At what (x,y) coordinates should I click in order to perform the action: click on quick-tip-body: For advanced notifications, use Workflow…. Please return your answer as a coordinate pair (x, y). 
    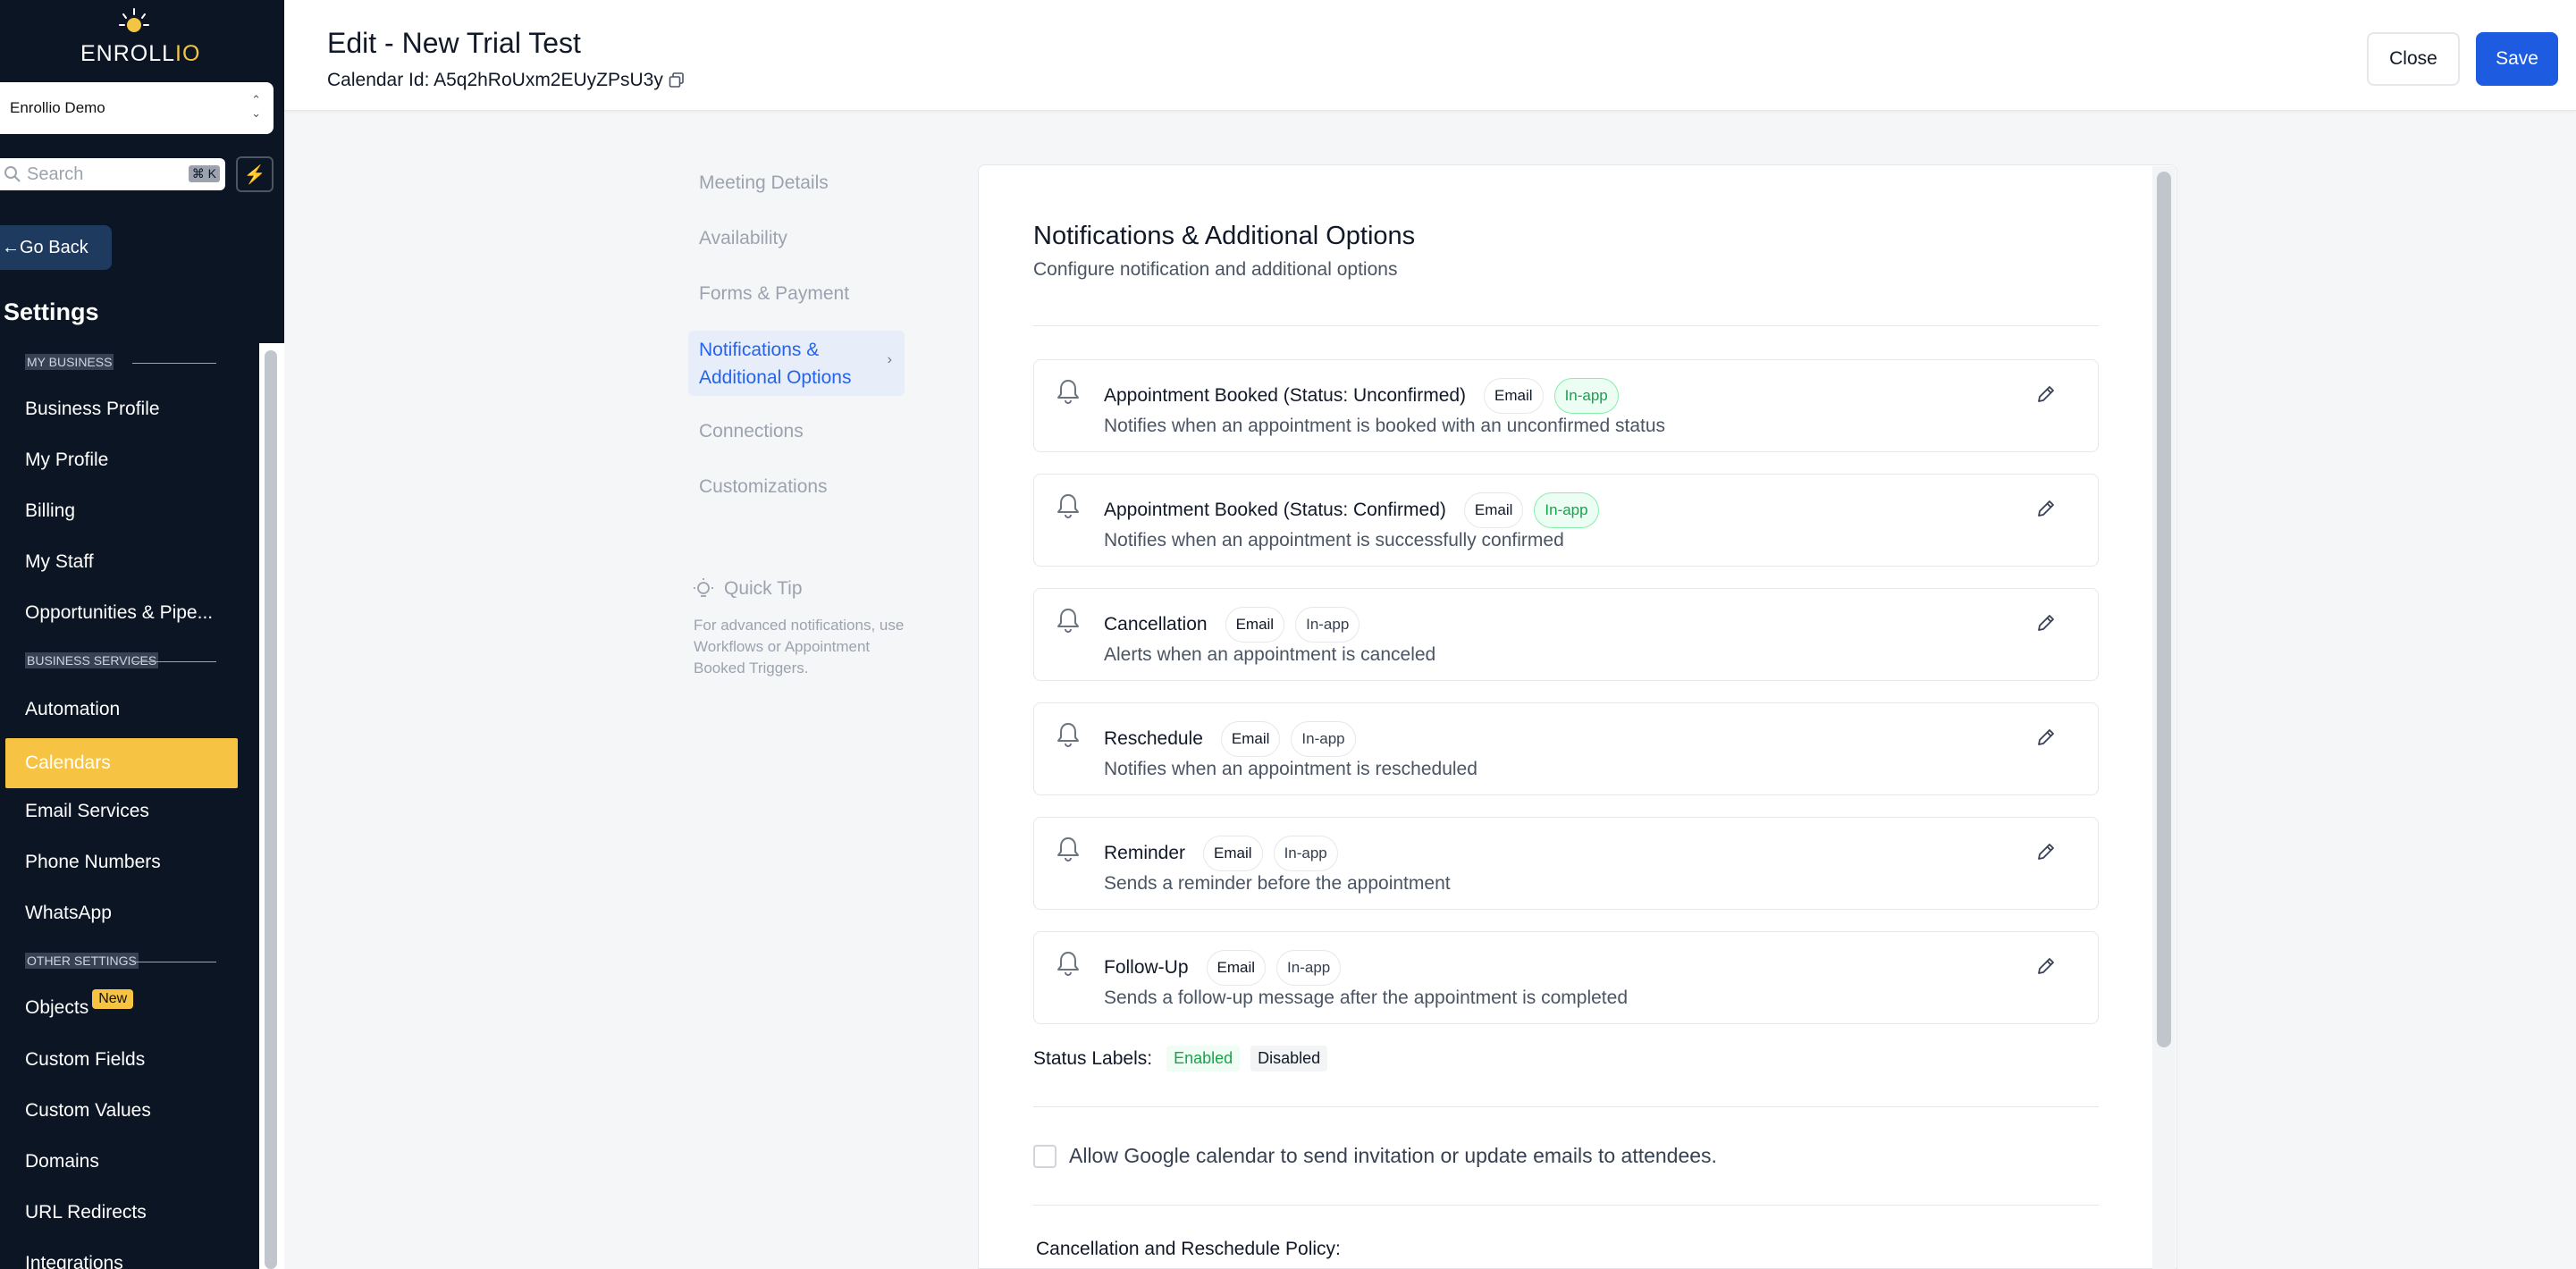
    Looking at the image, I should click on (800, 647).